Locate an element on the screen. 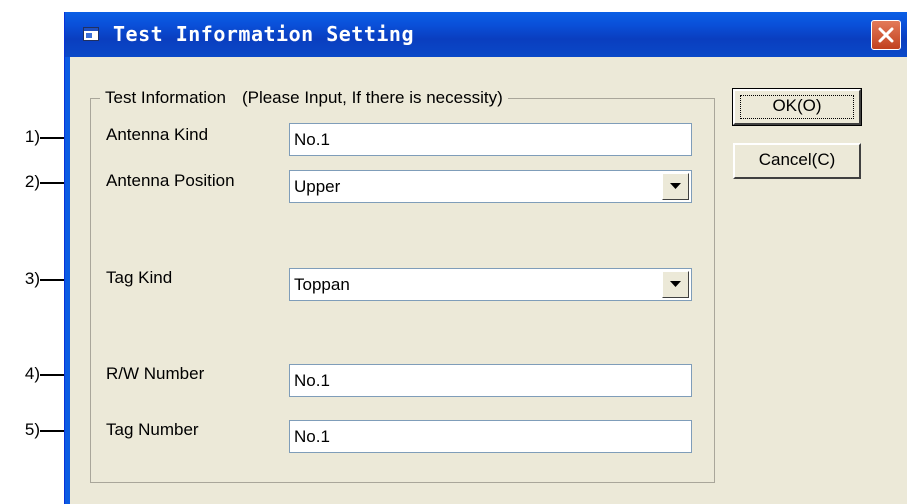 Image resolution: width=907 pixels, height=504 pixels. ok-button: OK(O) is located at coordinates (797, 107).